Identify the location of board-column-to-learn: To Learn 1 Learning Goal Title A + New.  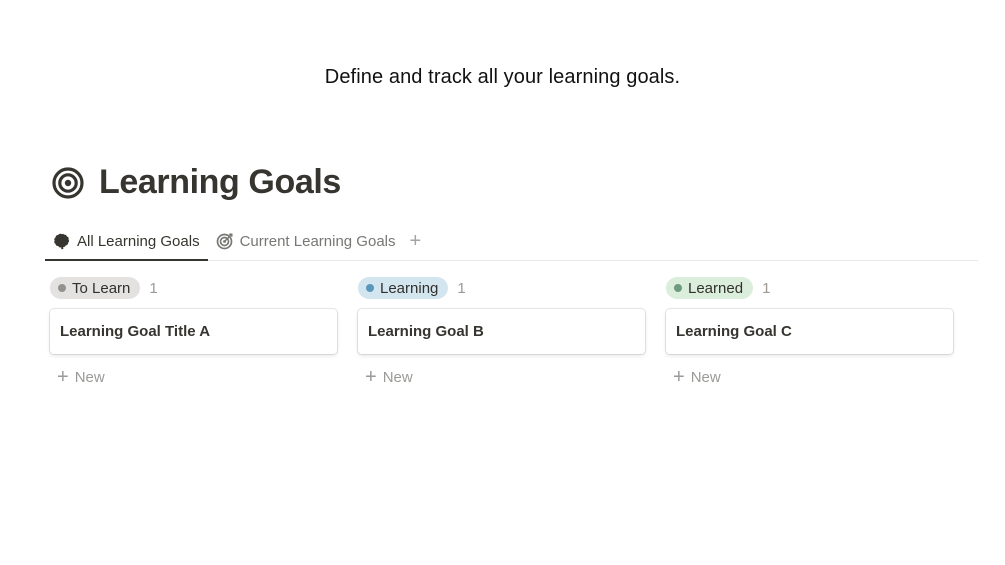
(194, 332).